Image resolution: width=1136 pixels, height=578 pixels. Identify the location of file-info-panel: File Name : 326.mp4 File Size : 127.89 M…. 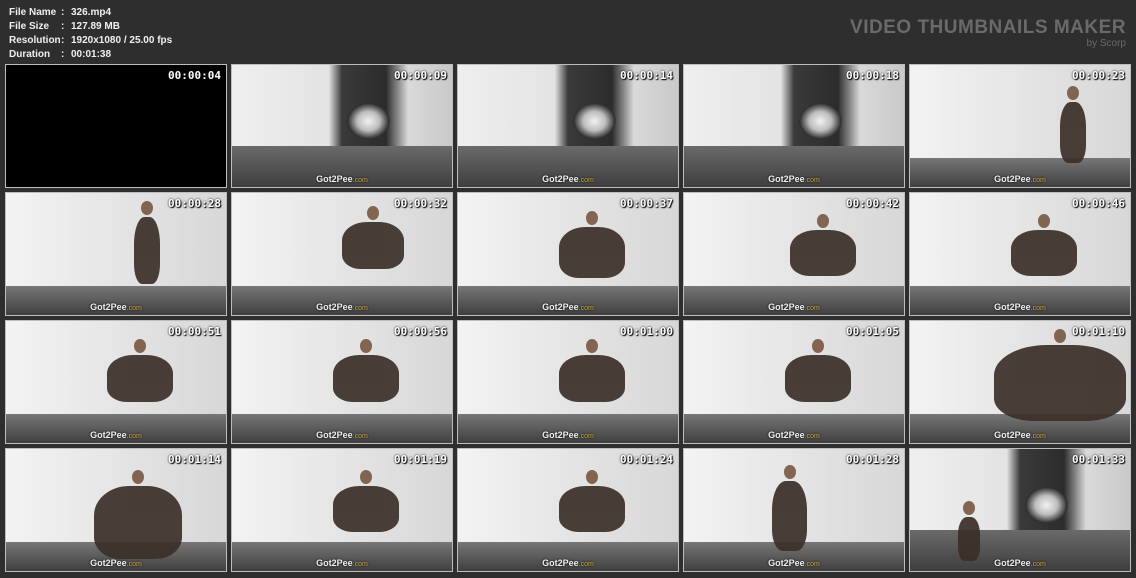
(90, 34).